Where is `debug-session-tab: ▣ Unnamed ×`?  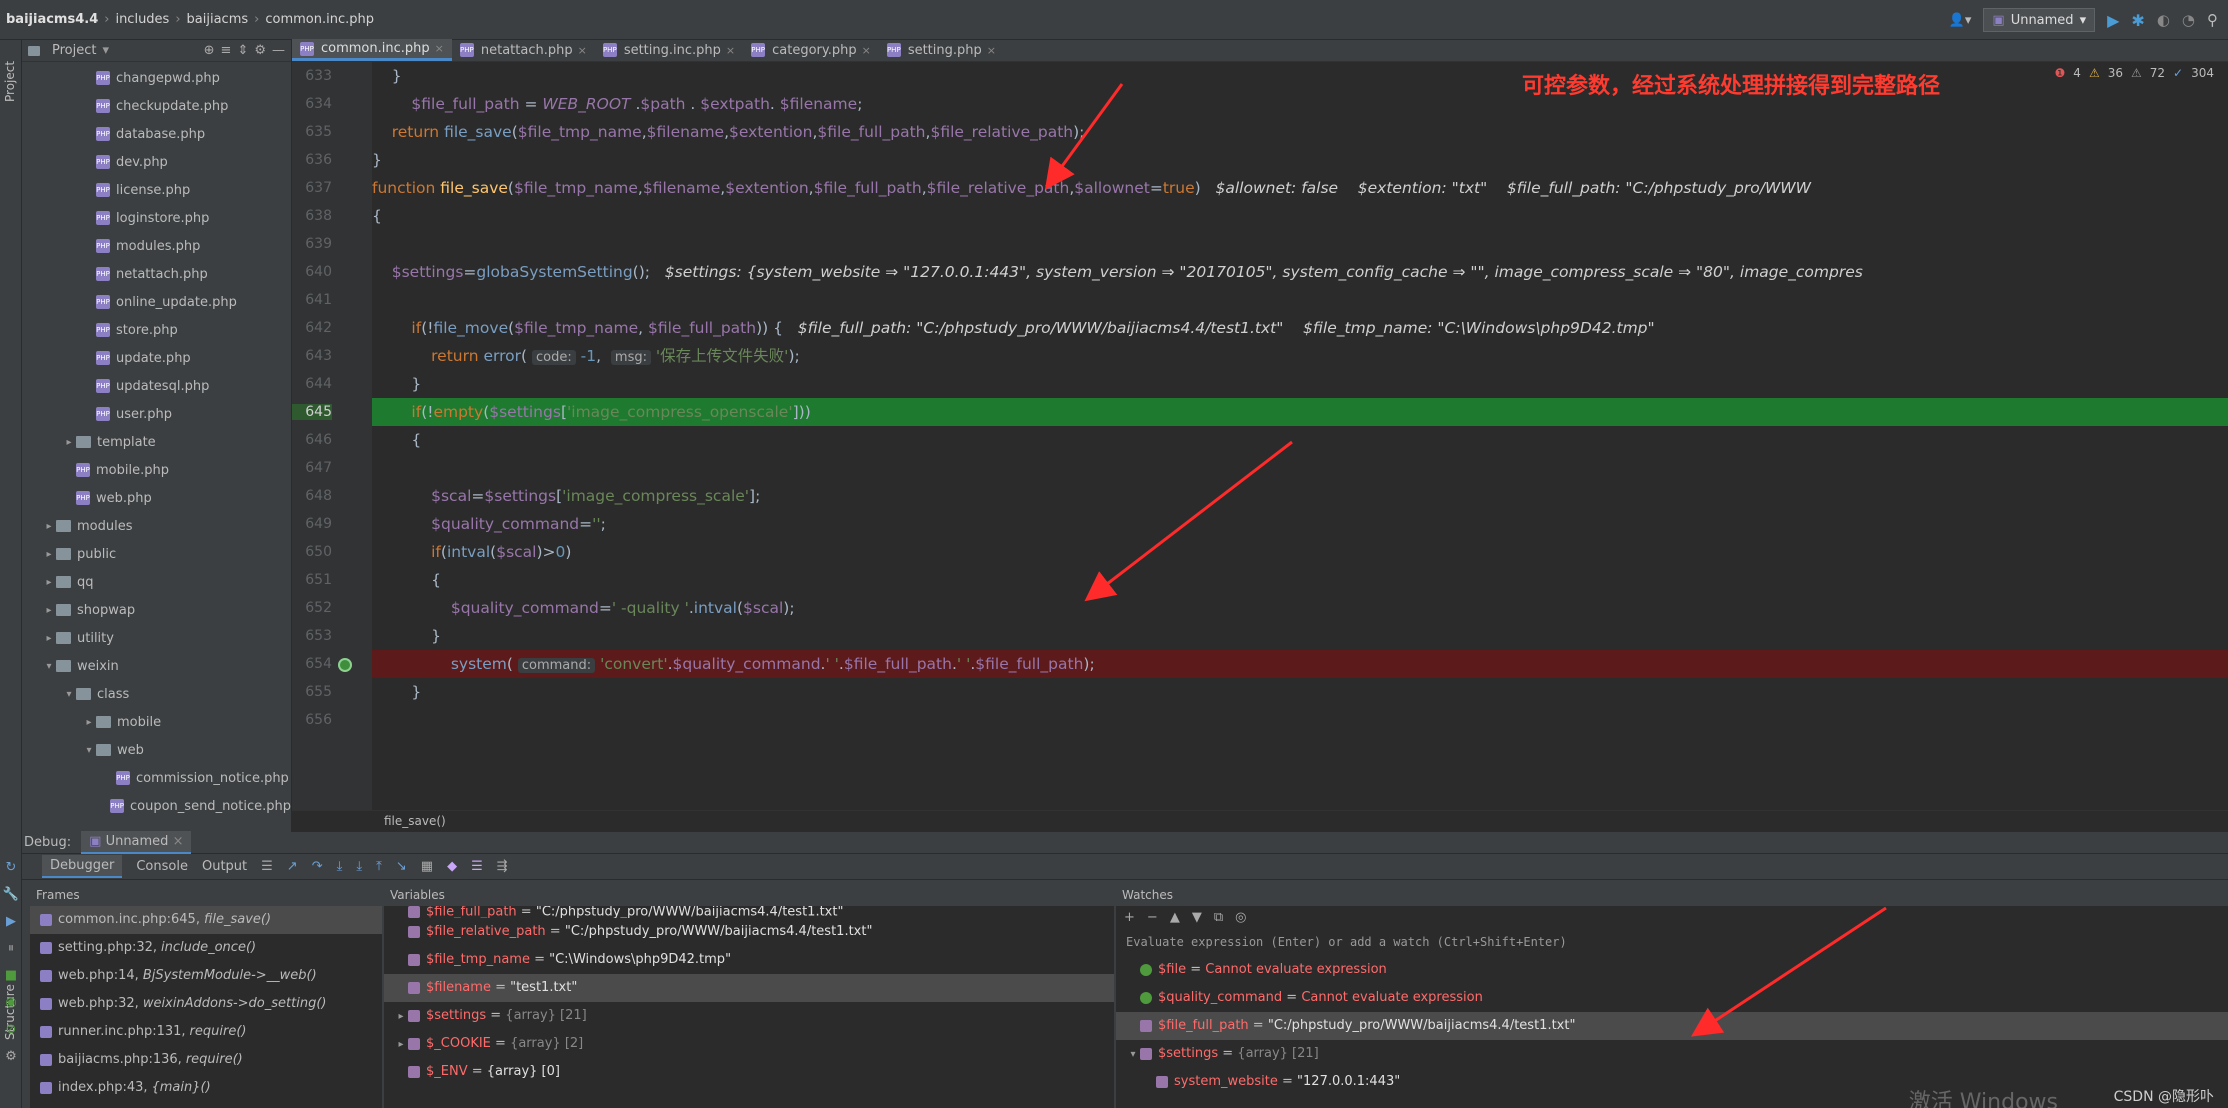 debug-session-tab: ▣ Unnamed × is located at coordinates (136, 842).